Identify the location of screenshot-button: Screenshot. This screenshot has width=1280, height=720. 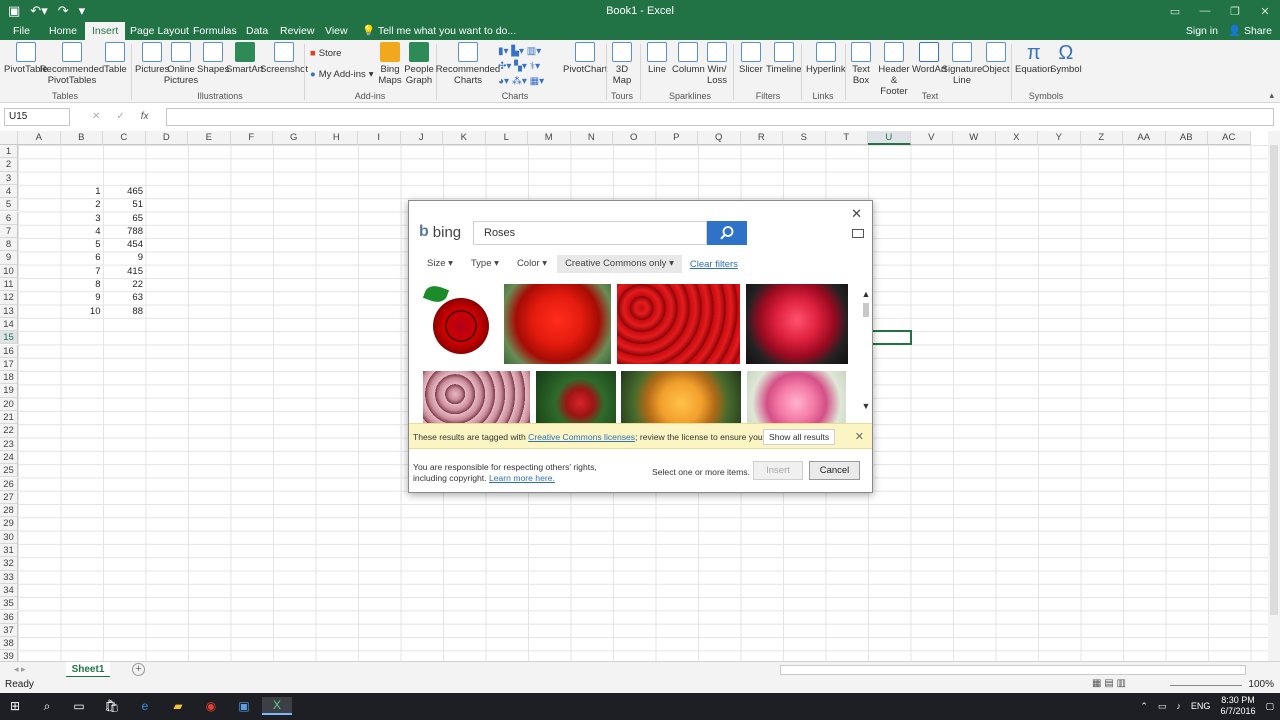
(284, 58).